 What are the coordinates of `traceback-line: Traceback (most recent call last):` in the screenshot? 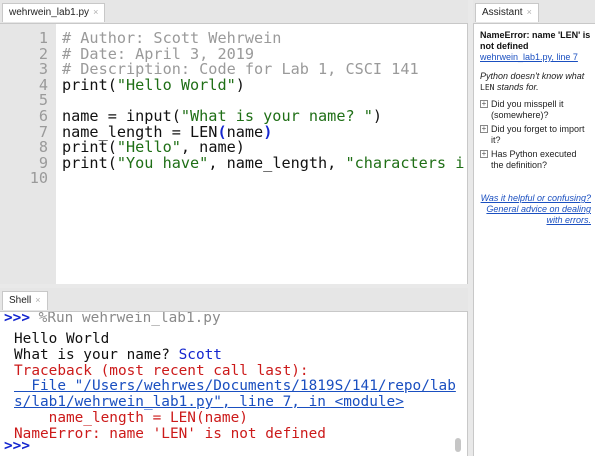 It's located at (161, 370).